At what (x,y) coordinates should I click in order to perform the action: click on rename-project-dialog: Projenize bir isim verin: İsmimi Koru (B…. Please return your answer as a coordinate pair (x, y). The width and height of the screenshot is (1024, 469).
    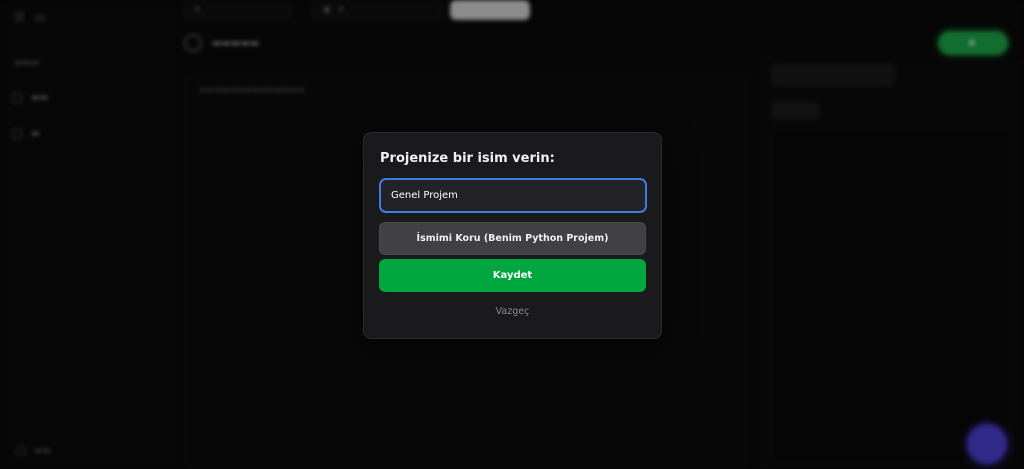
    Looking at the image, I should click on (512, 235).